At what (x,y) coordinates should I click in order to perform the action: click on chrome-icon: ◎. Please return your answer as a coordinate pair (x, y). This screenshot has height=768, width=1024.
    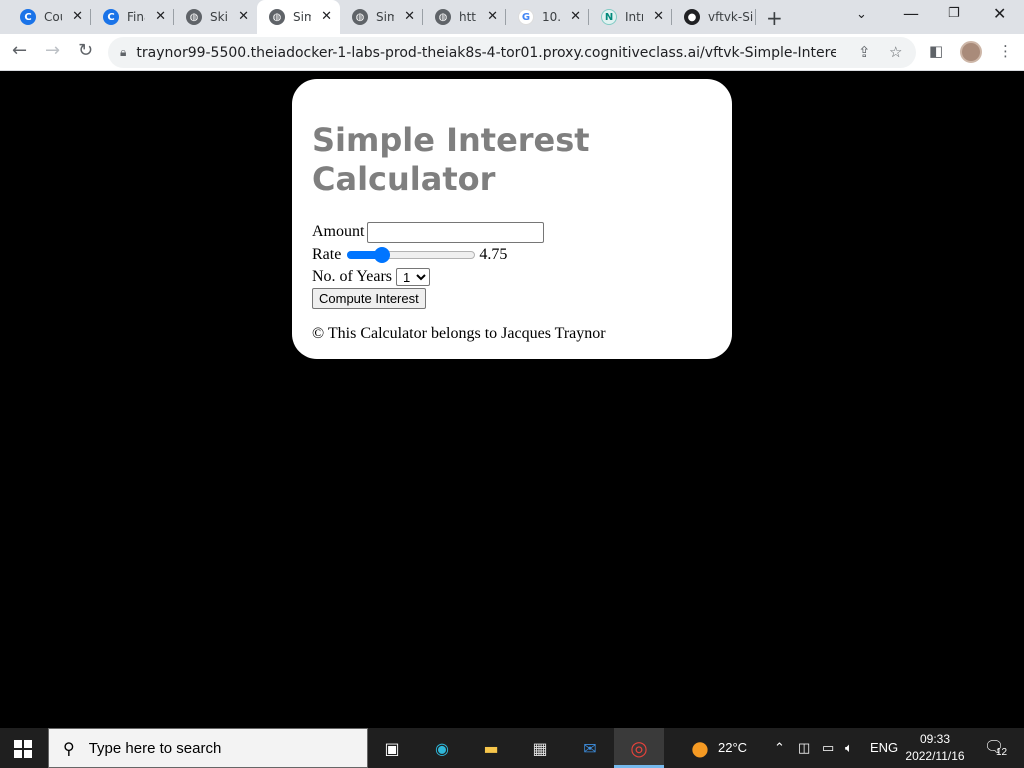
    Looking at the image, I should click on (639, 748).